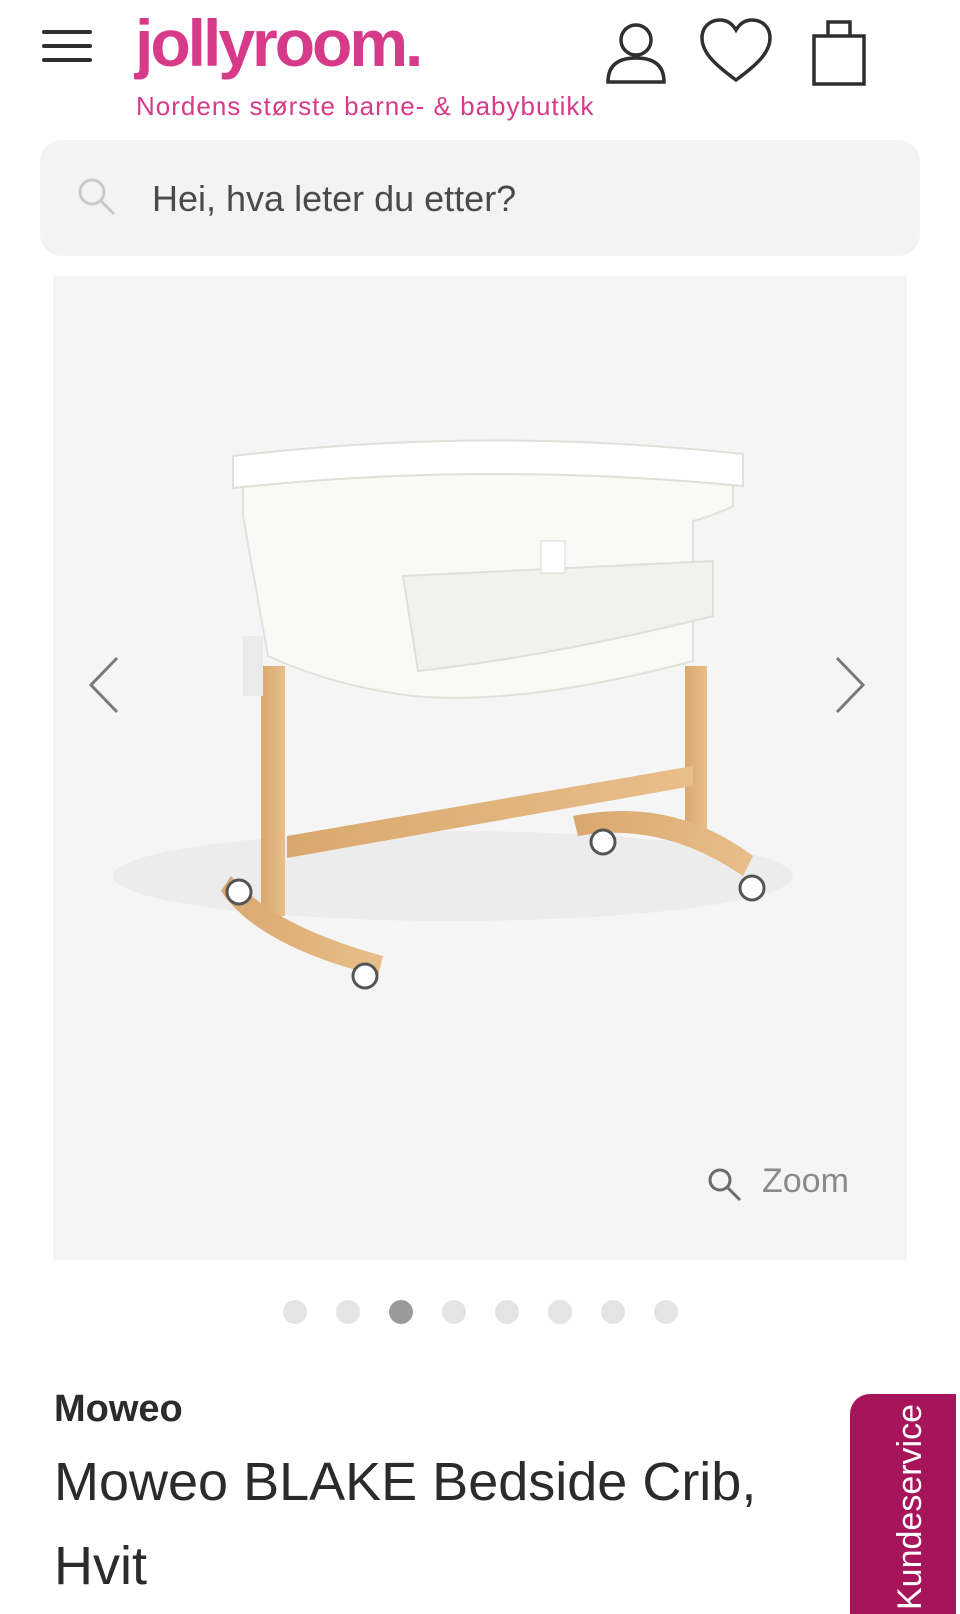 The image size is (960, 1614). I want to click on shopping-bag-icon, so click(838, 52).